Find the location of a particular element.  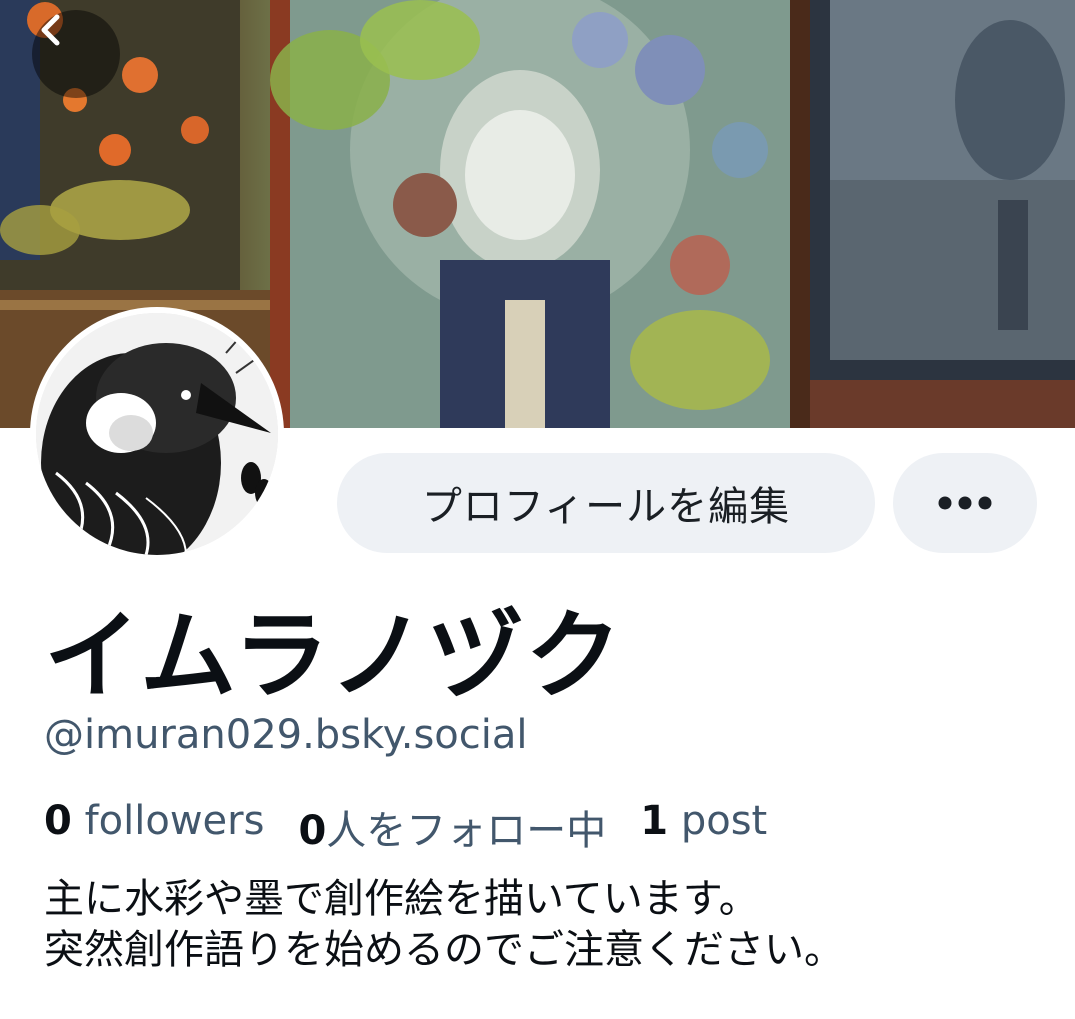

posts-label: post is located at coordinates (724, 821).